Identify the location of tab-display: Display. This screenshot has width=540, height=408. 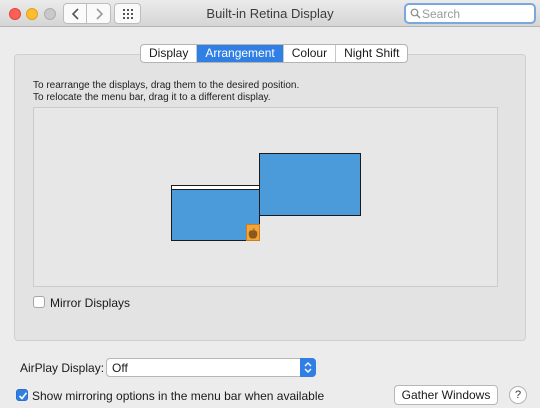
(169, 53).